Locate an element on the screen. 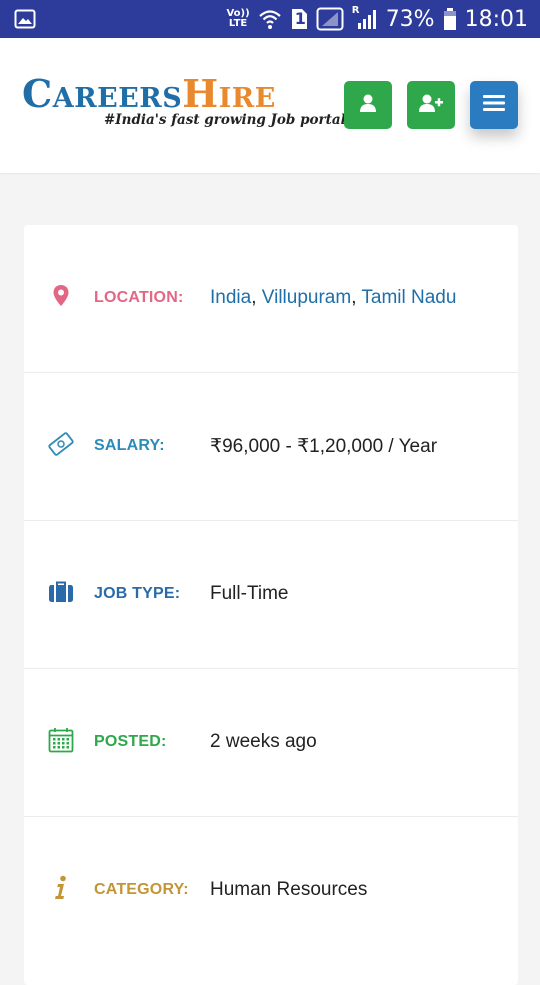  user-plus-icon is located at coordinates (431, 105).